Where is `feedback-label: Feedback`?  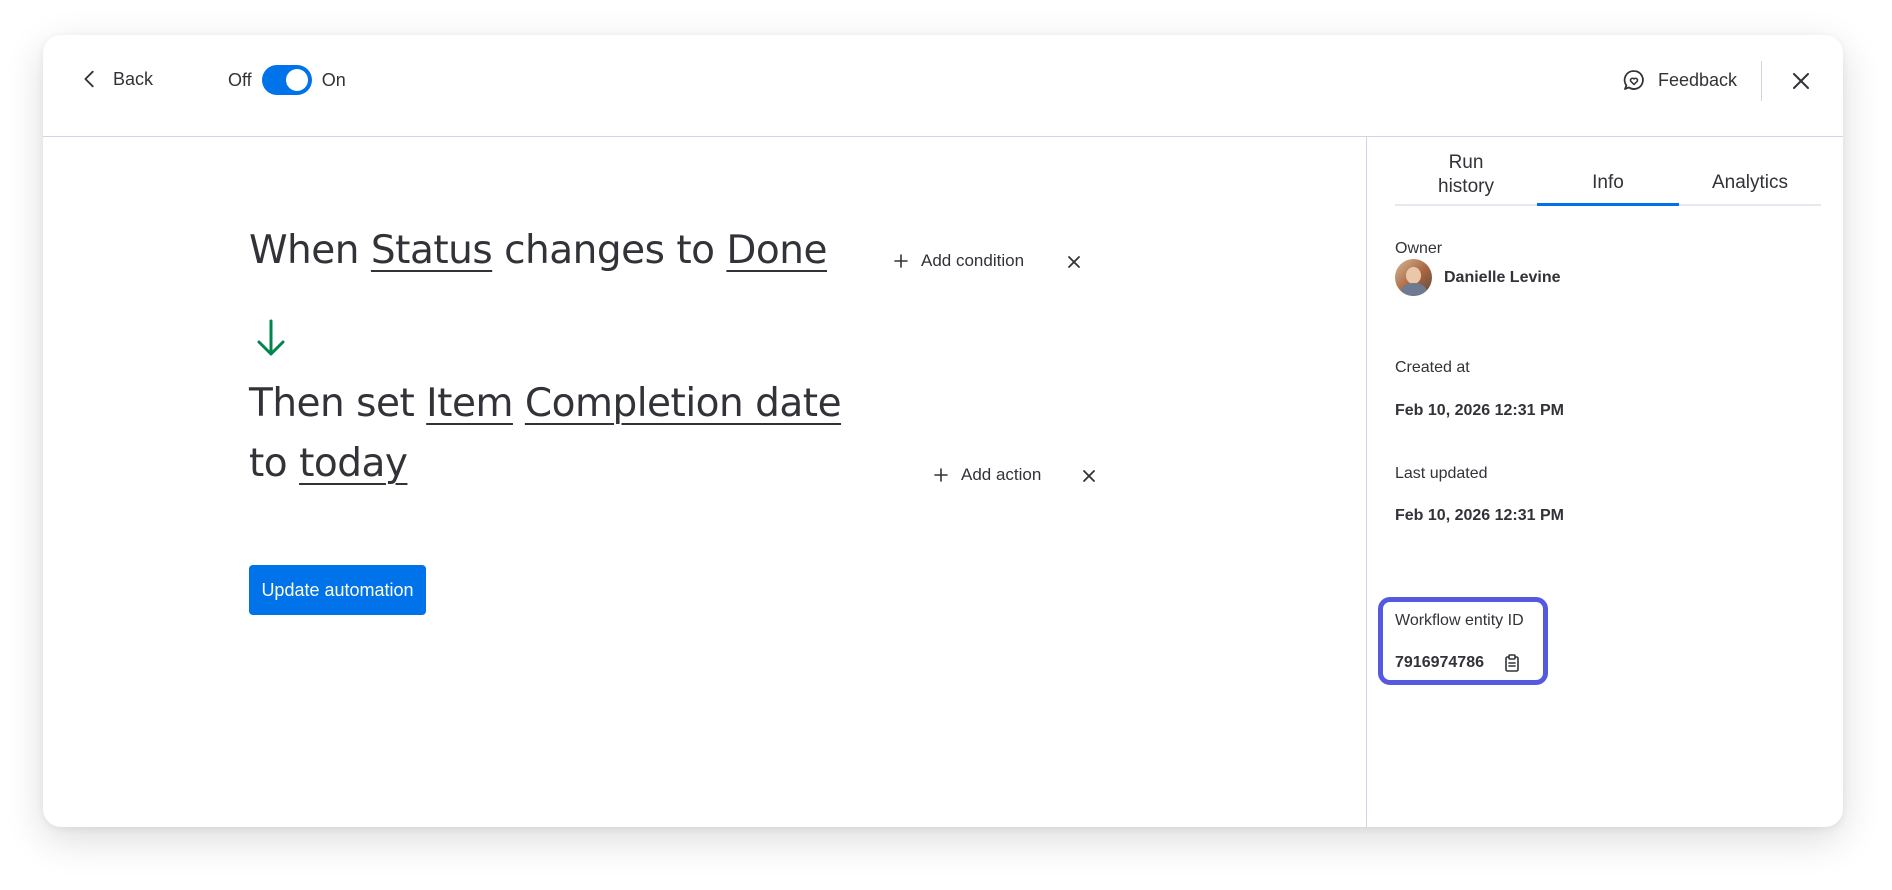 feedback-label: Feedback is located at coordinates (1698, 79).